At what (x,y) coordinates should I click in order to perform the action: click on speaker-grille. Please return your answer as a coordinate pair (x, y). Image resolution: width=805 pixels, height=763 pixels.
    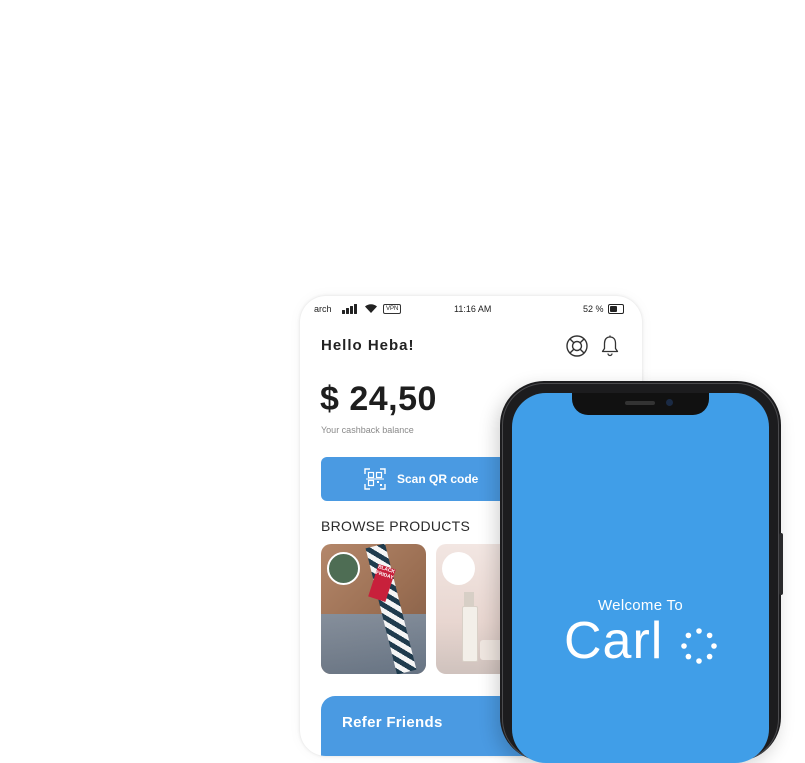
    Looking at the image, I should click on (640, 403).